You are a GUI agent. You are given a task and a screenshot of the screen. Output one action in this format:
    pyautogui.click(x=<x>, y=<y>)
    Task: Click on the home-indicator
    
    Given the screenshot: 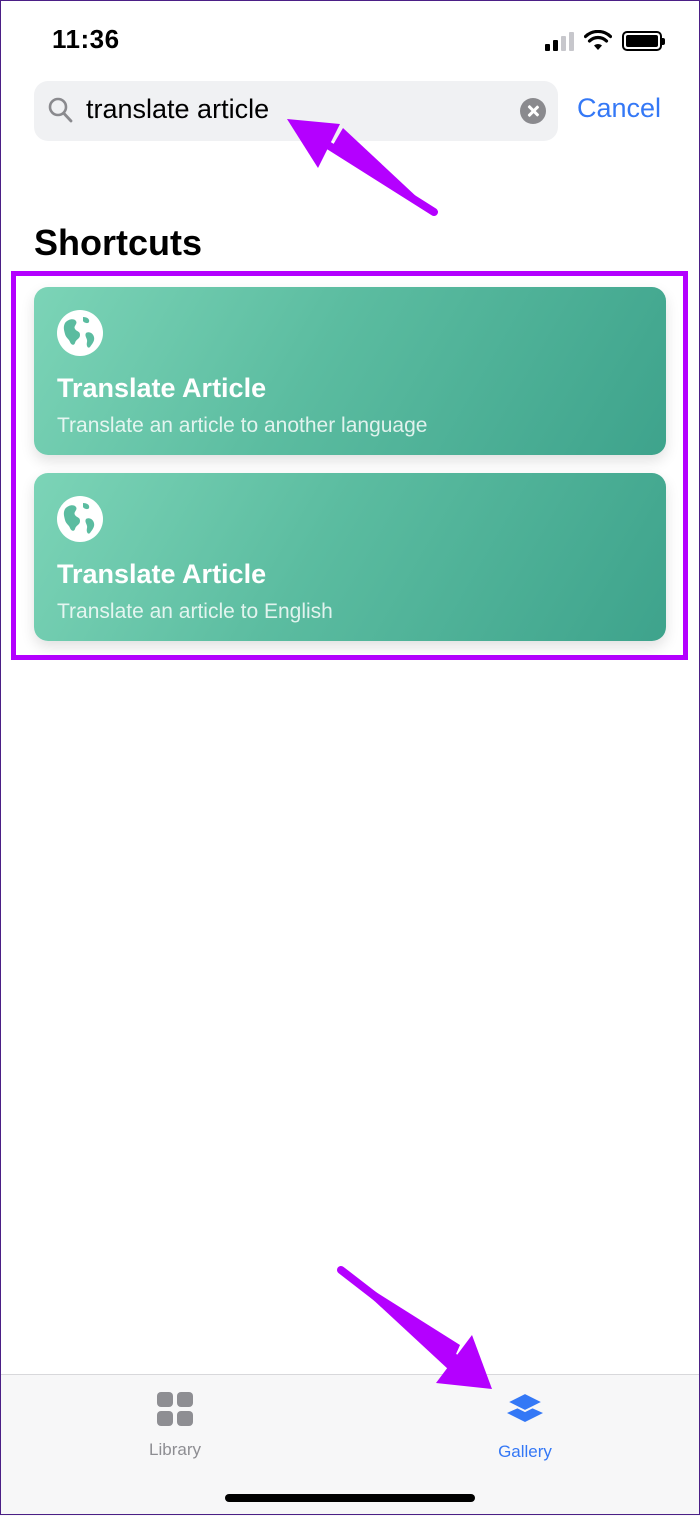 What is the action you would take?
    pyautogui.click(x=350, y=1498)
    